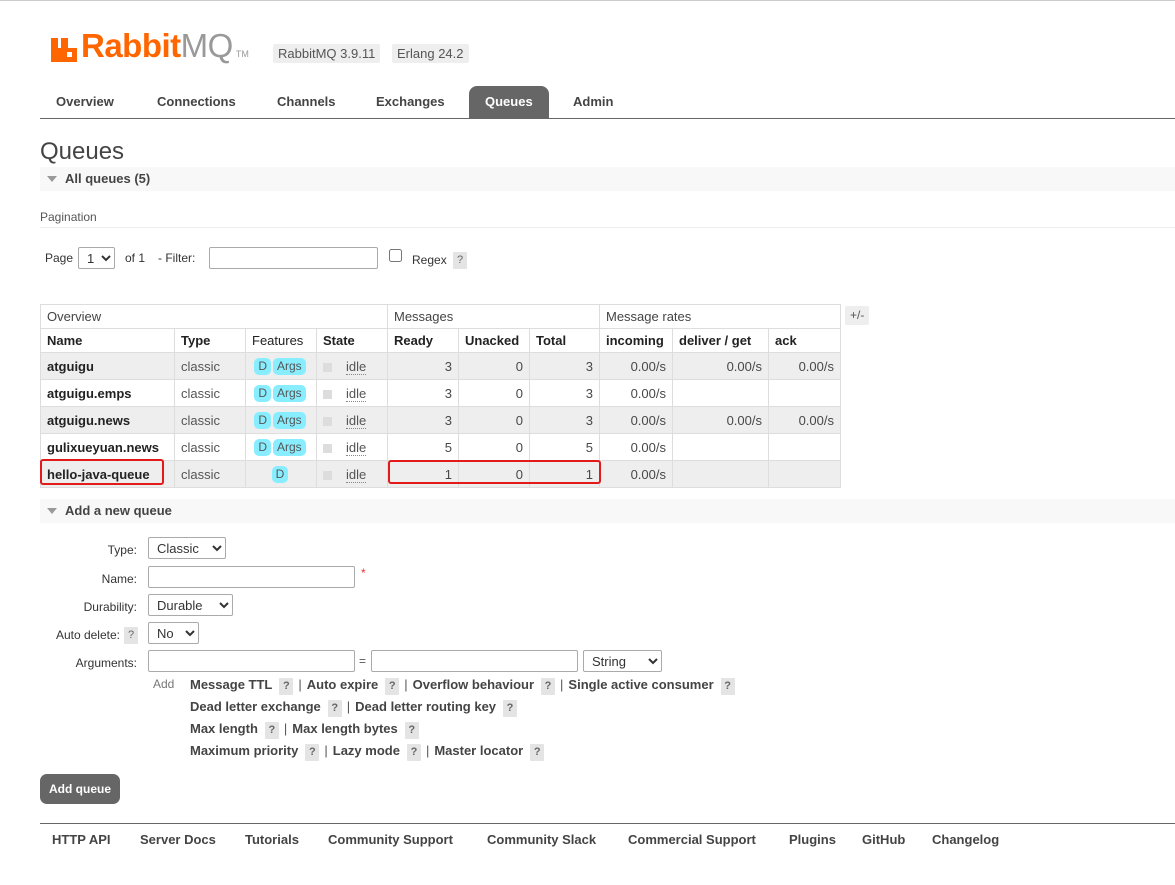 This screenshot has width=1175, height=885. Describe the element at coordinates (425, 706) in the screenshot. I see `arg-dead-letter-routing-key: Dead letter routing key` at that location.